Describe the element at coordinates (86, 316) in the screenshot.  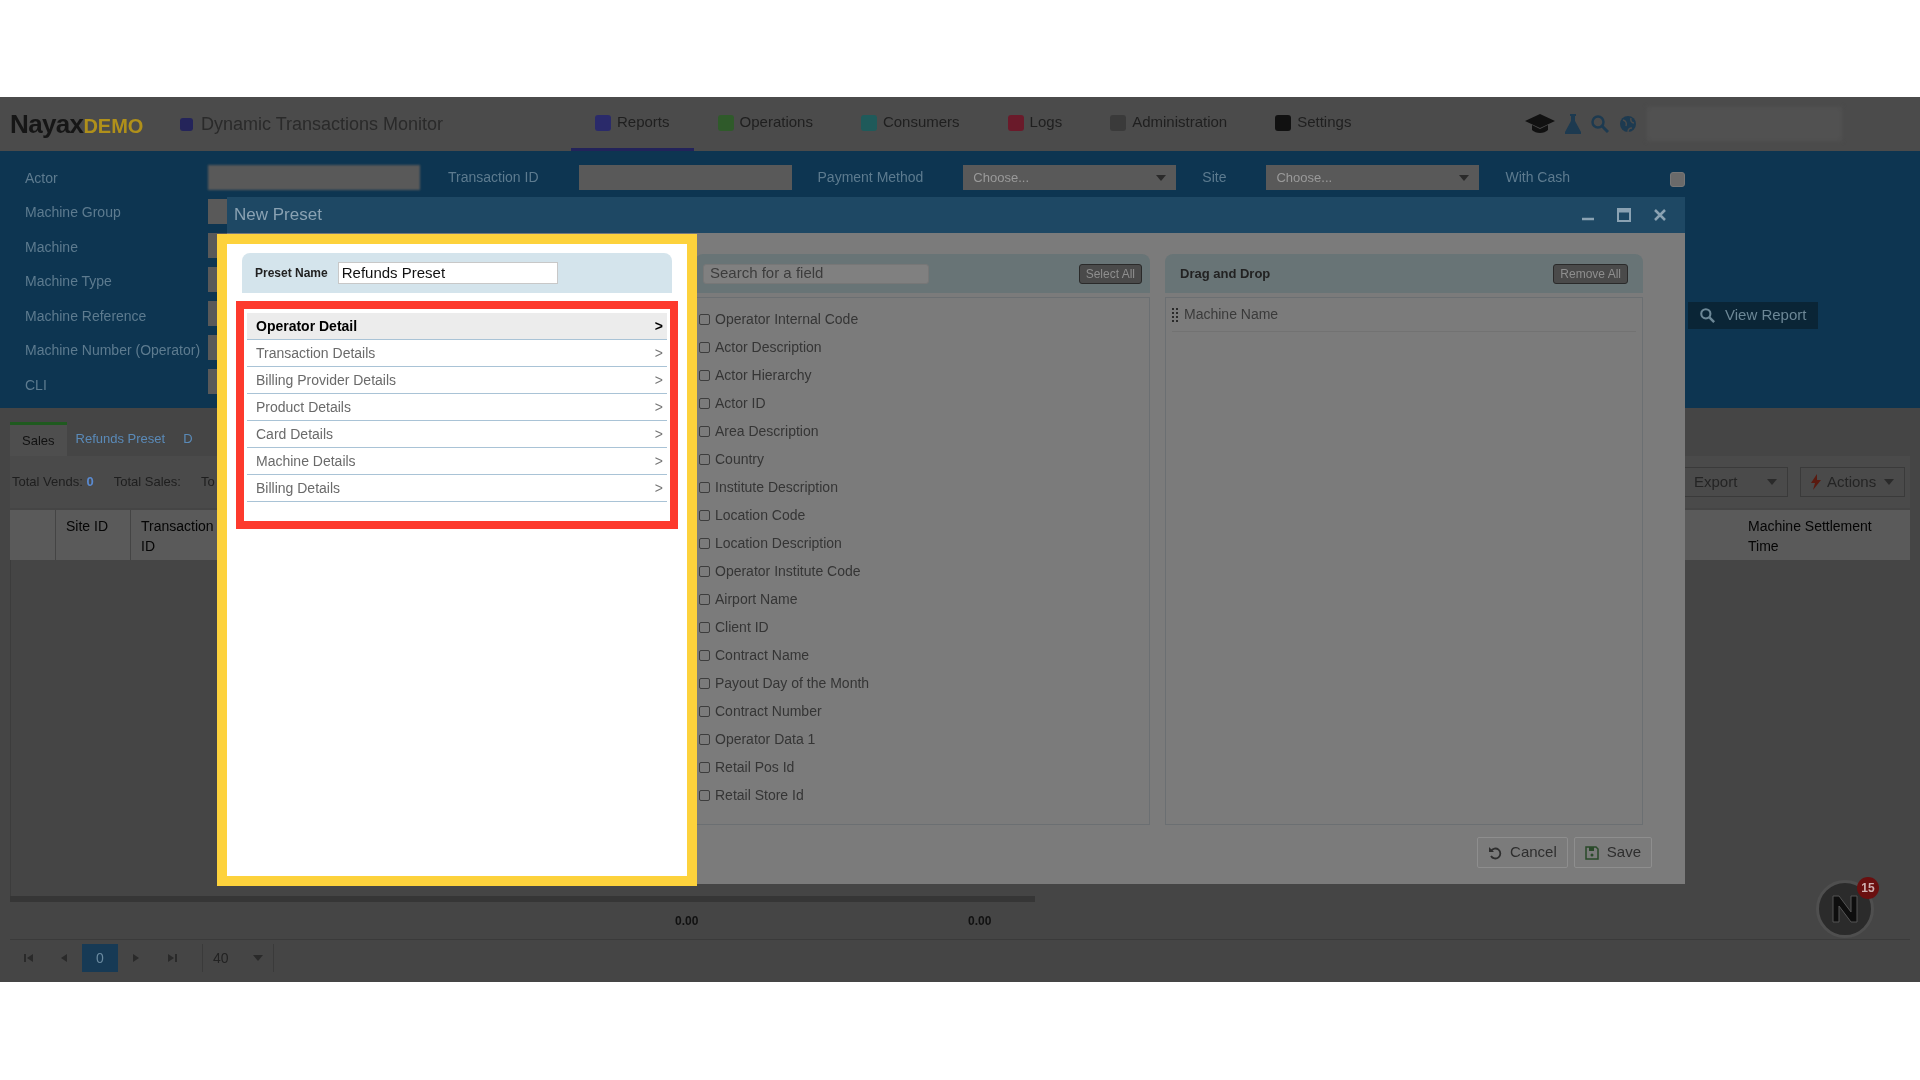
I see `filter-label: Machine Reference` at that location.